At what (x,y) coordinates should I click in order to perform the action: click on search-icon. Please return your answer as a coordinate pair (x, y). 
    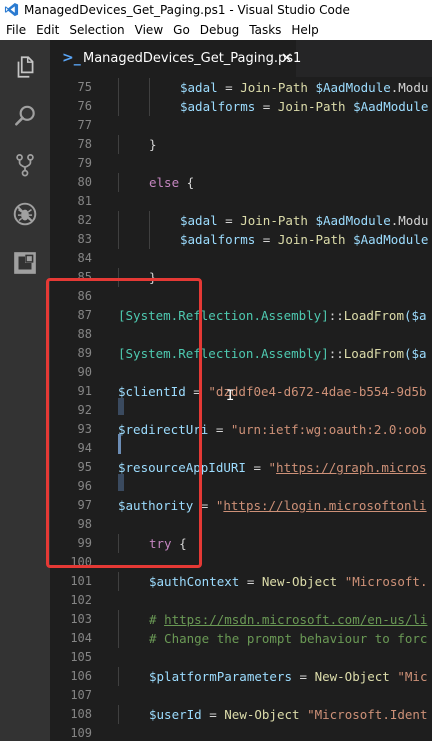
    Looking at the image, I should click on (25, 115).